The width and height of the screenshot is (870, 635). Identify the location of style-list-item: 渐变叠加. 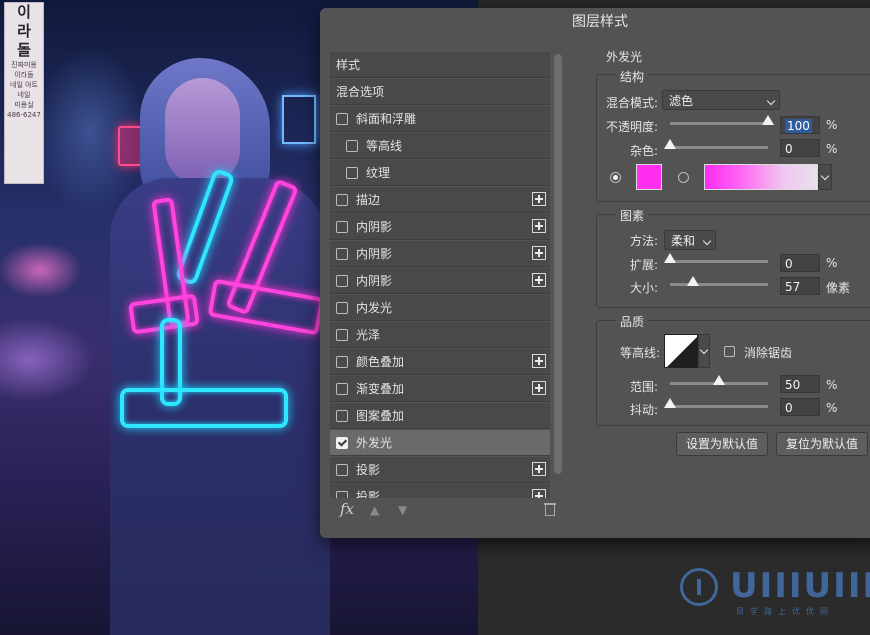
(440, 389).